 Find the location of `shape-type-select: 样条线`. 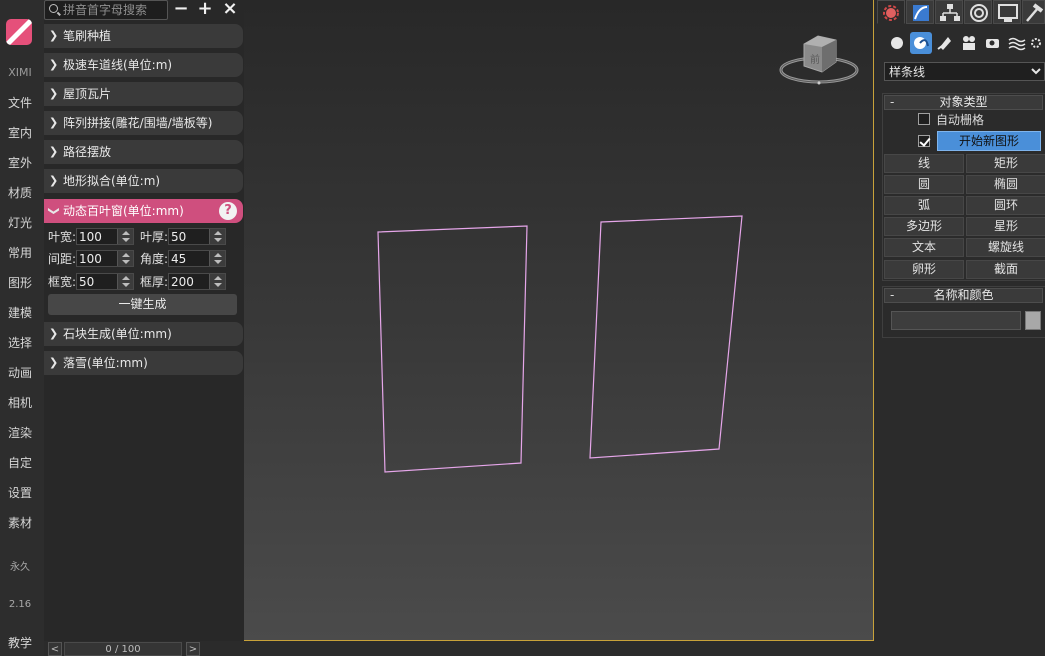

shape-type-select: 样条线 is located at coordinates (964, 71).